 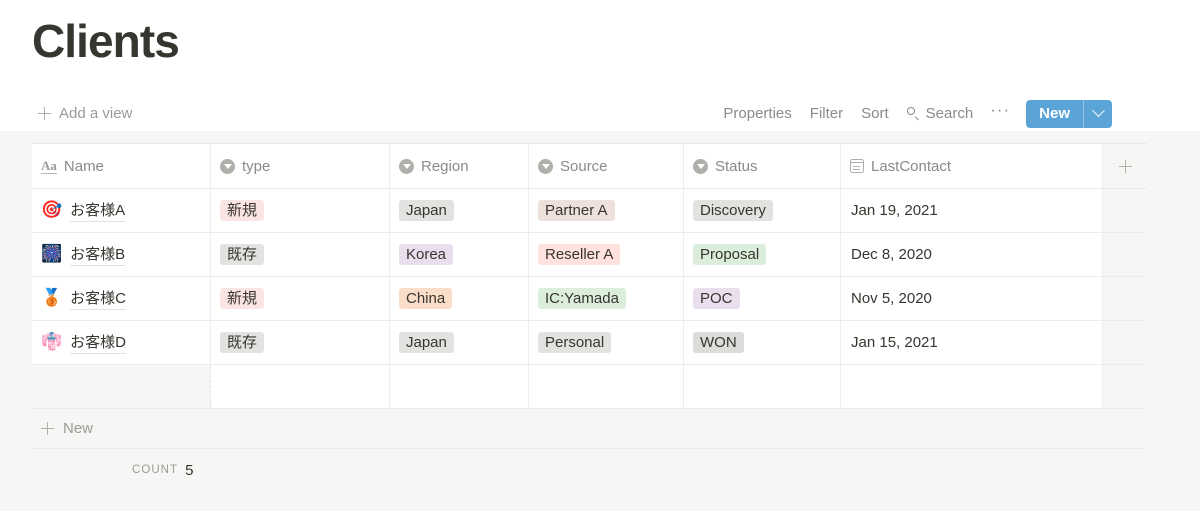 I want to click on cell-region: Korea, so click(x=459, y=254).